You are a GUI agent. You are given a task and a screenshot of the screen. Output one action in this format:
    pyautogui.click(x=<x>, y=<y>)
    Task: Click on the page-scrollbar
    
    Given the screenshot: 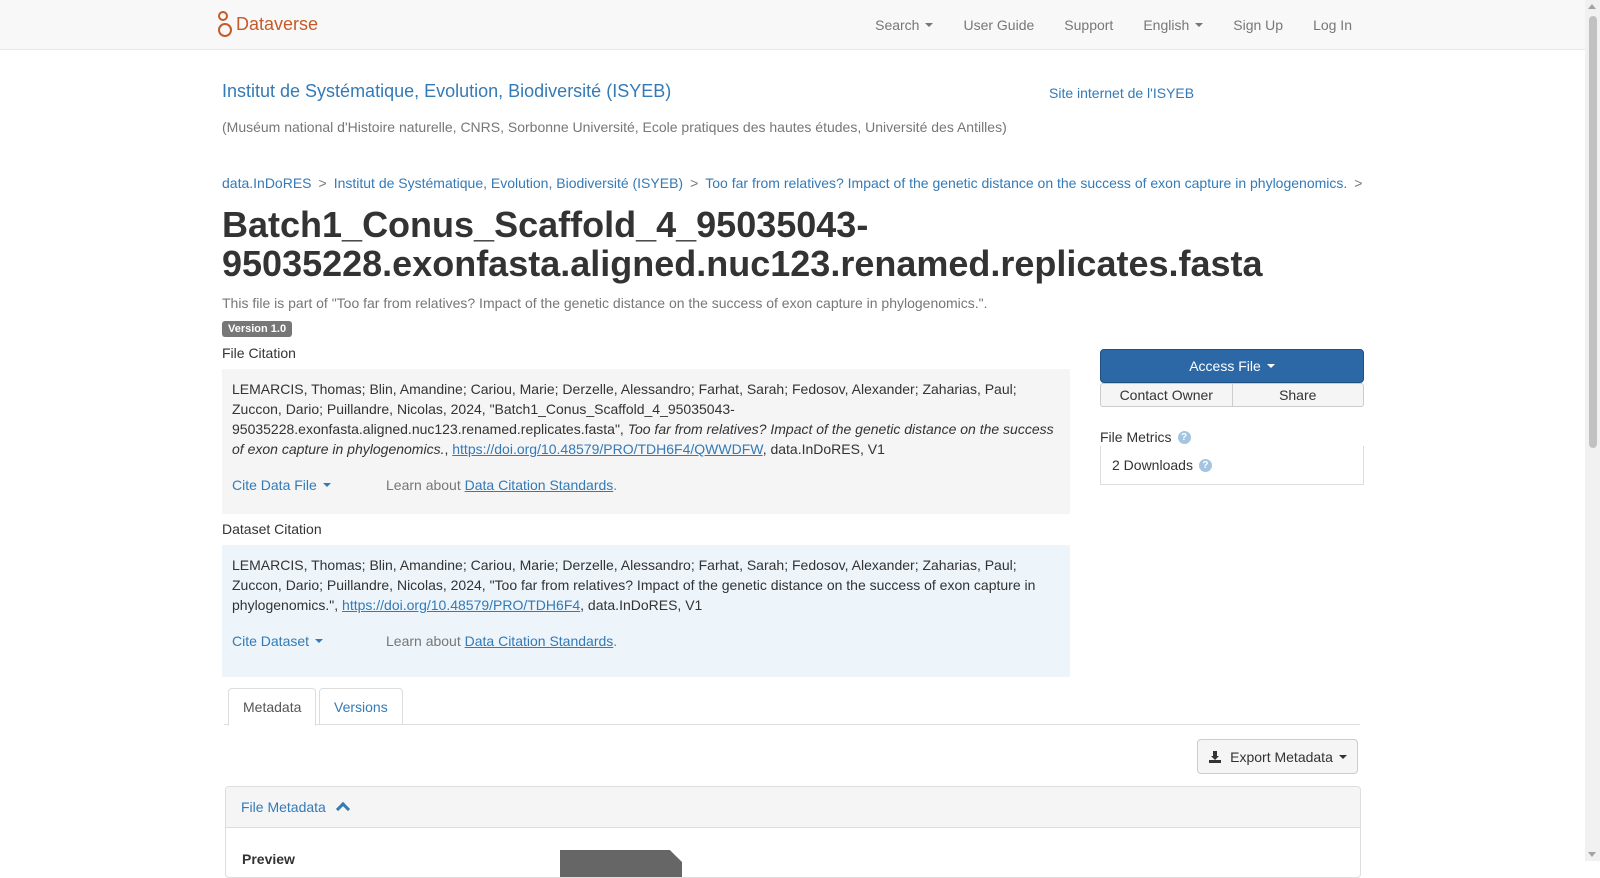 What is the action you would take?
    pyautogui.click(x=1592, y=430)
    